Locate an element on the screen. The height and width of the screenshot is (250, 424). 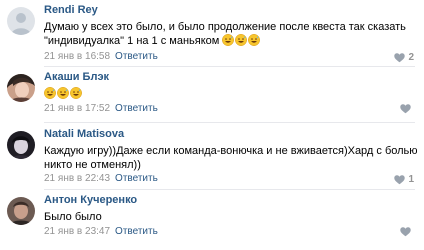
comment-date: 21 янв в 23:47 is located at coordinates (77, 231).